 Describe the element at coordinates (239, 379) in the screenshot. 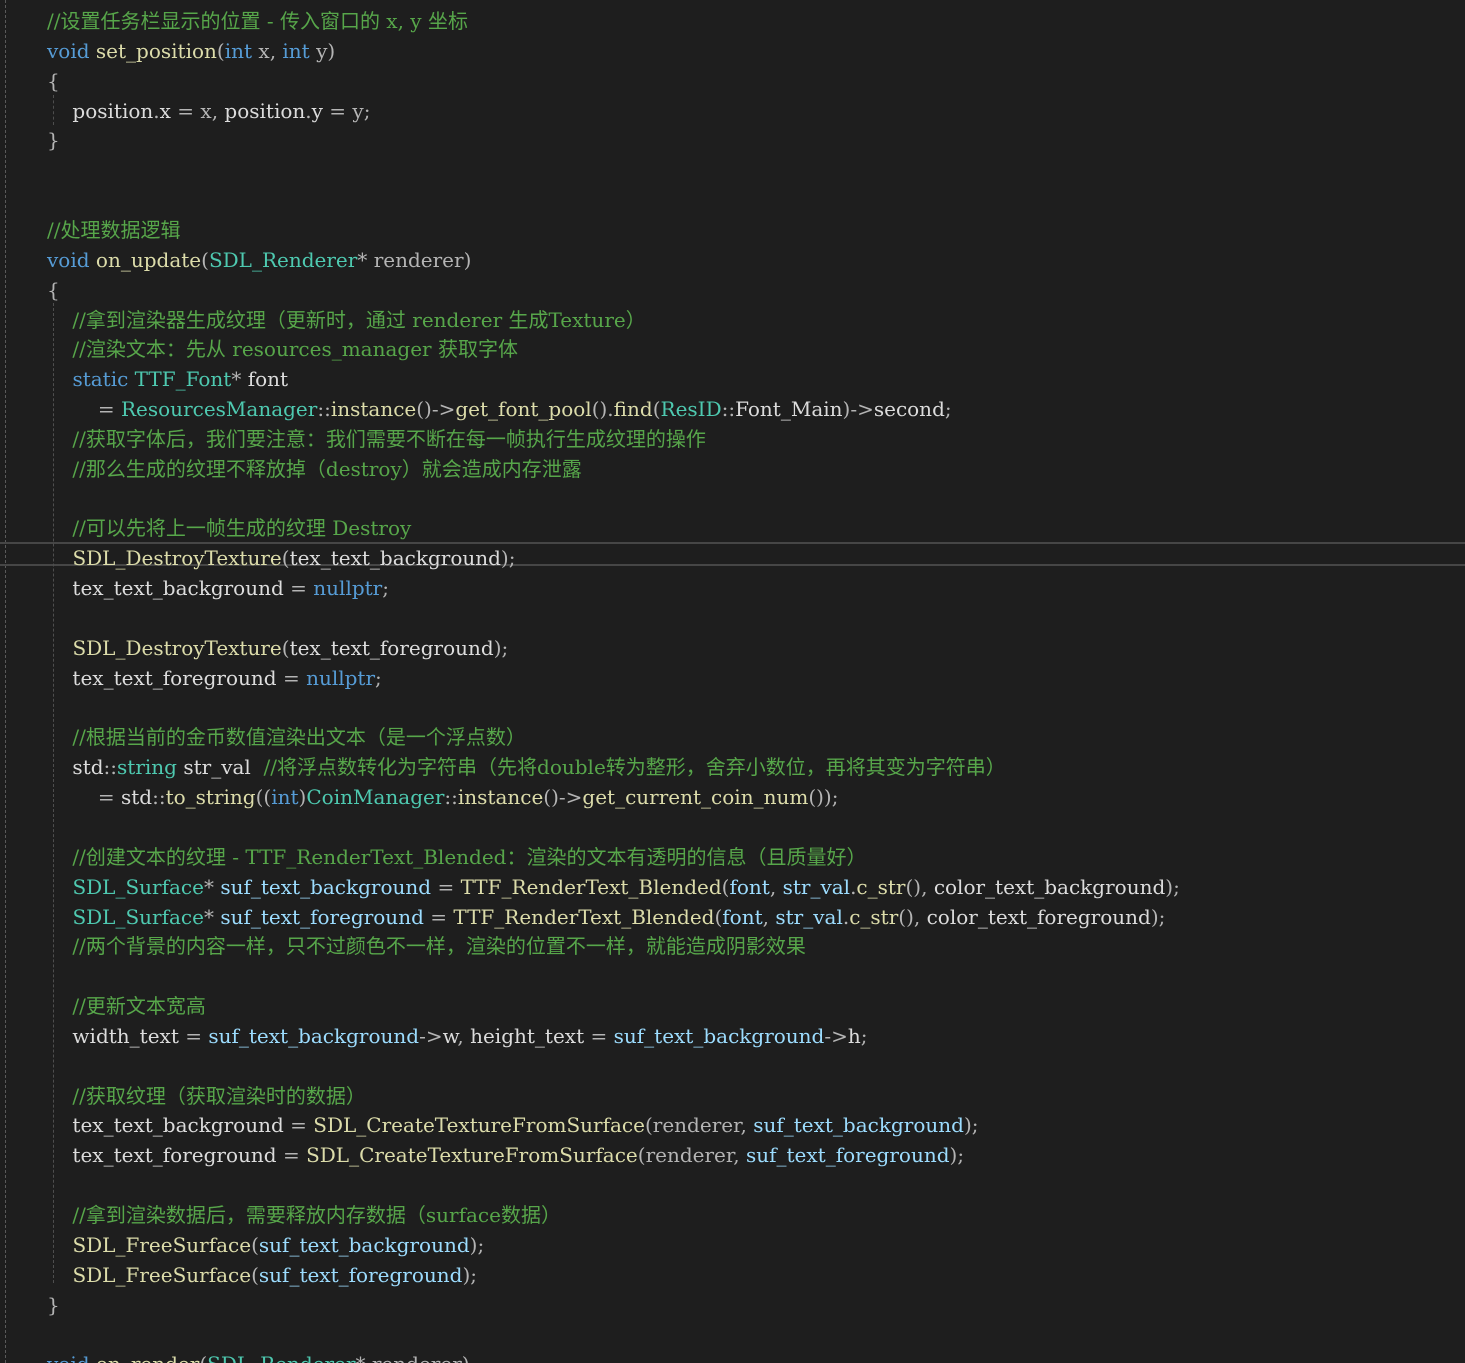

I see `code-token: *` at that location.